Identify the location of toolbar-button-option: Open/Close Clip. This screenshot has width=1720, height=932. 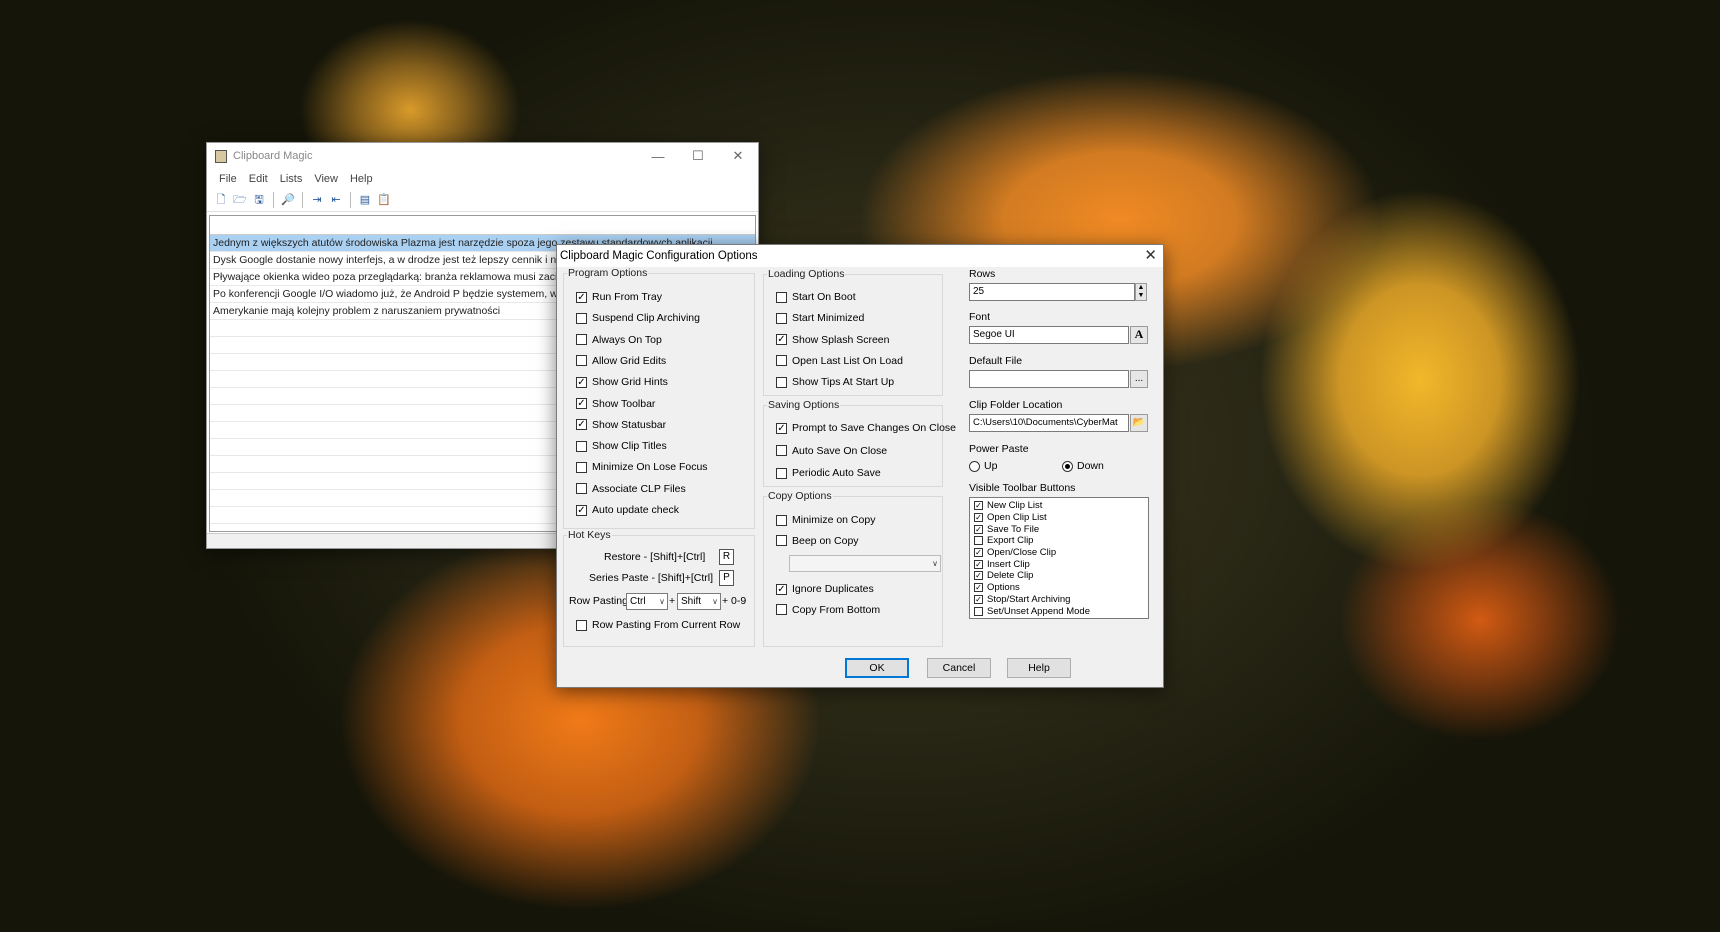
(1059, 553).